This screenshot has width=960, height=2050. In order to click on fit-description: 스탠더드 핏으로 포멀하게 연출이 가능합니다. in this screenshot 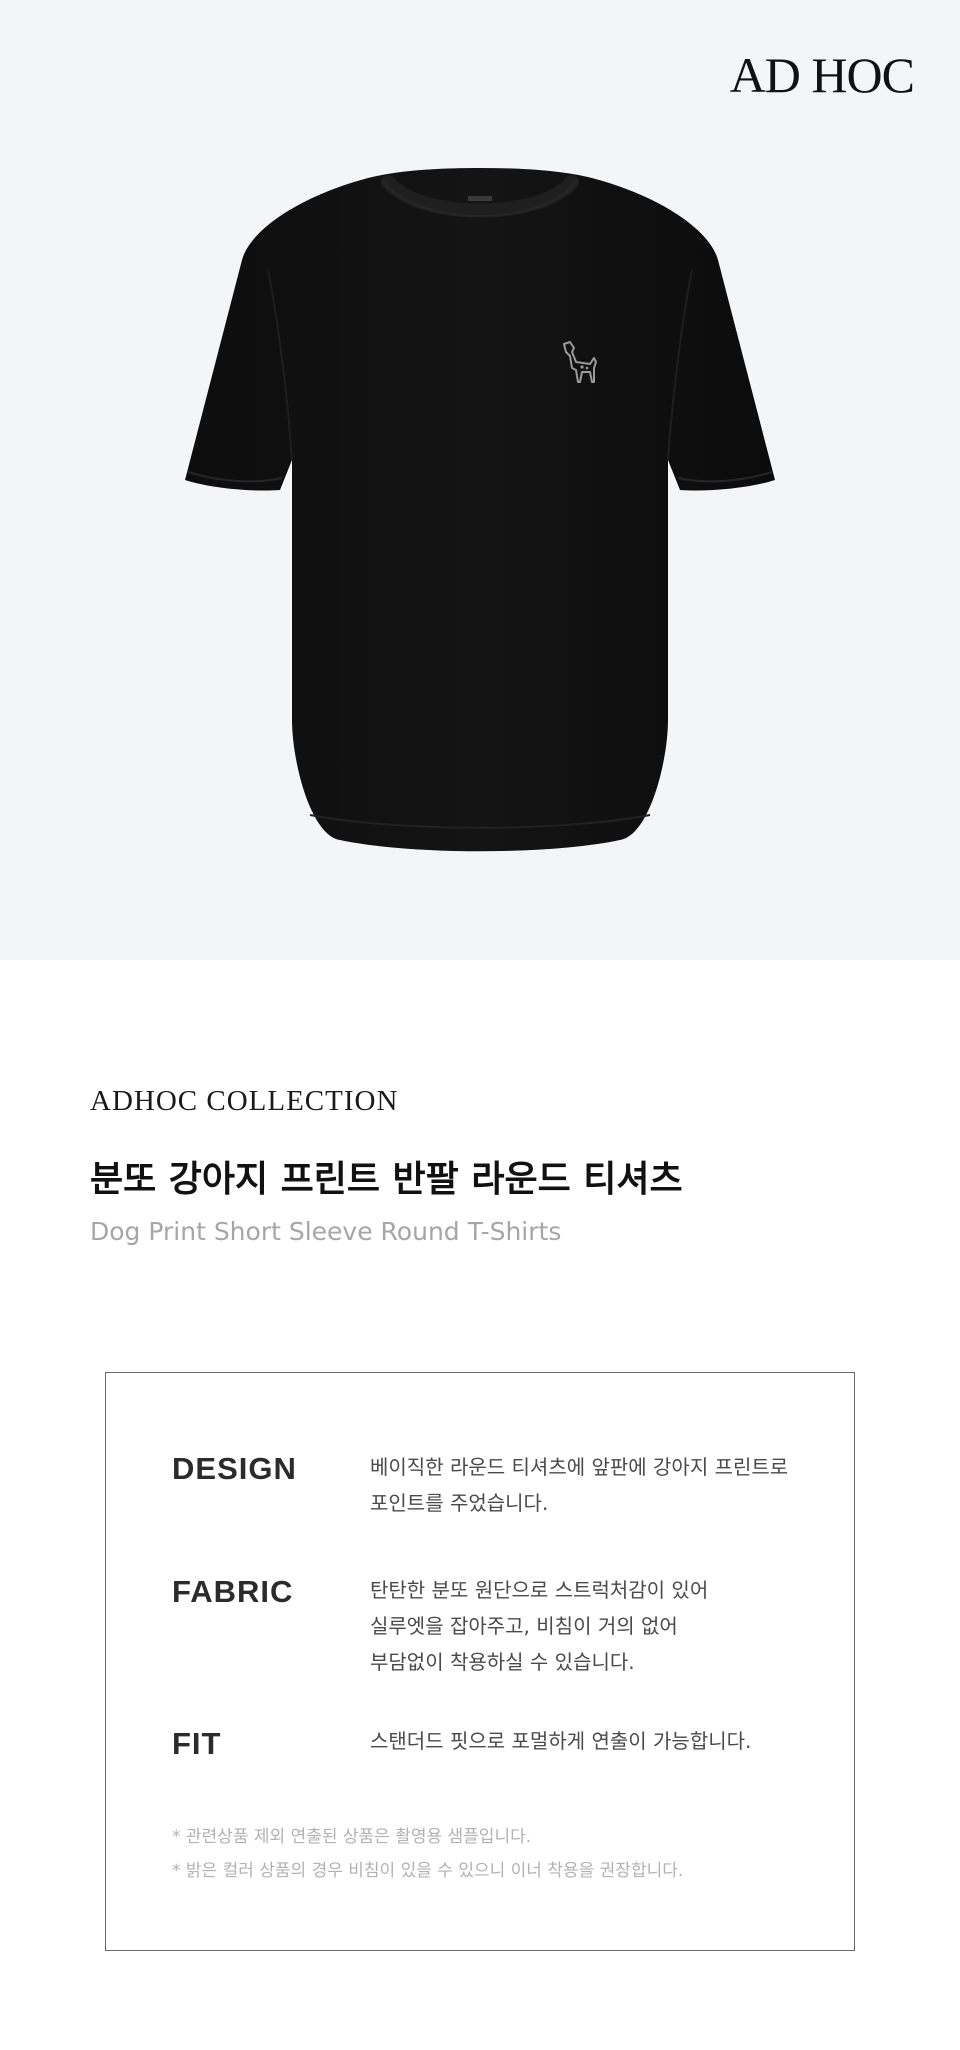, I will do `click(605, 1741)`.